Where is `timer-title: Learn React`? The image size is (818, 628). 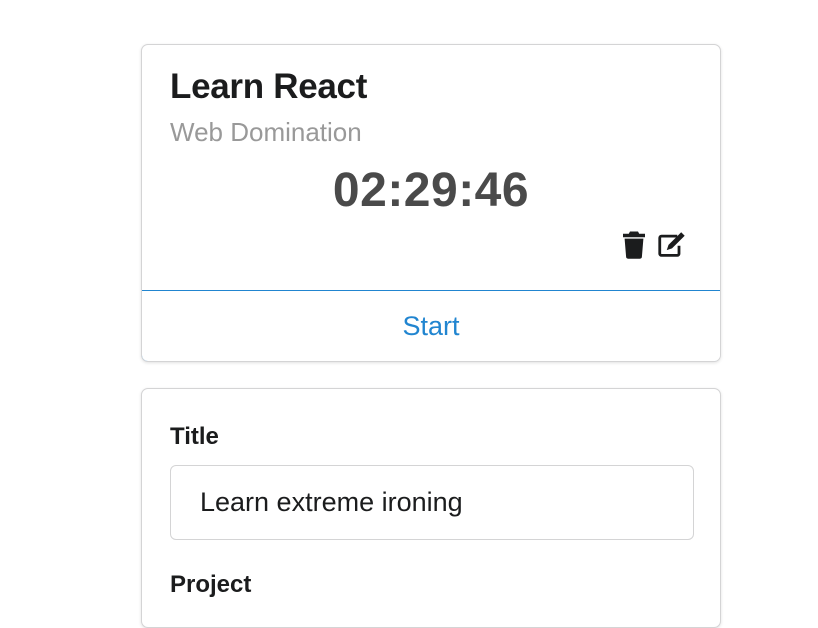
timer-title: Learn React is located at coordinates (269, 86).